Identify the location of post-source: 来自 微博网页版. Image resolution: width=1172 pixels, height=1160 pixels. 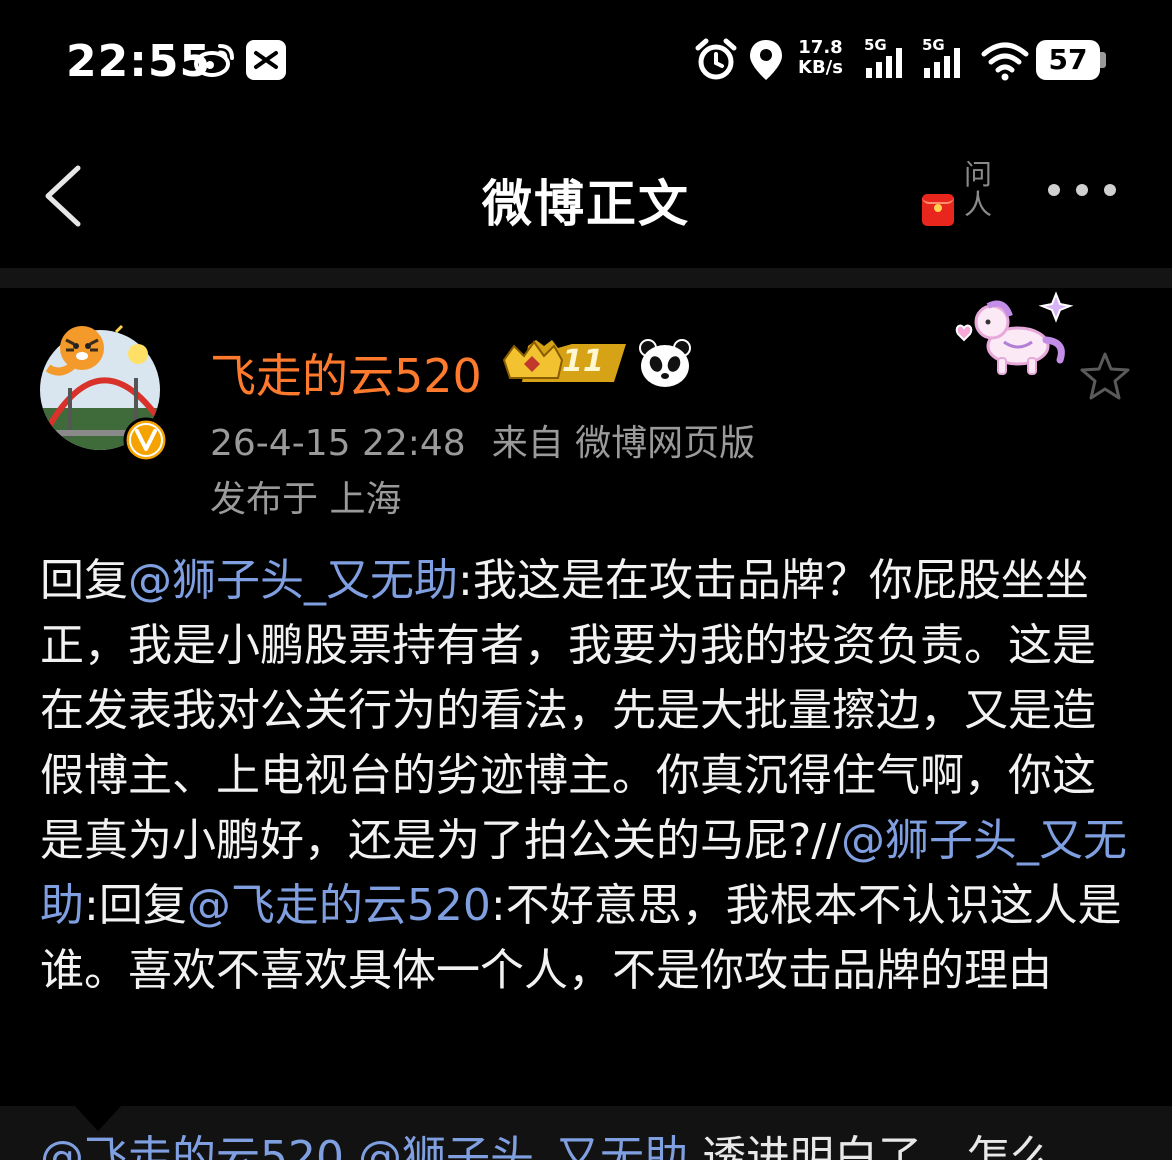
(623, 443).